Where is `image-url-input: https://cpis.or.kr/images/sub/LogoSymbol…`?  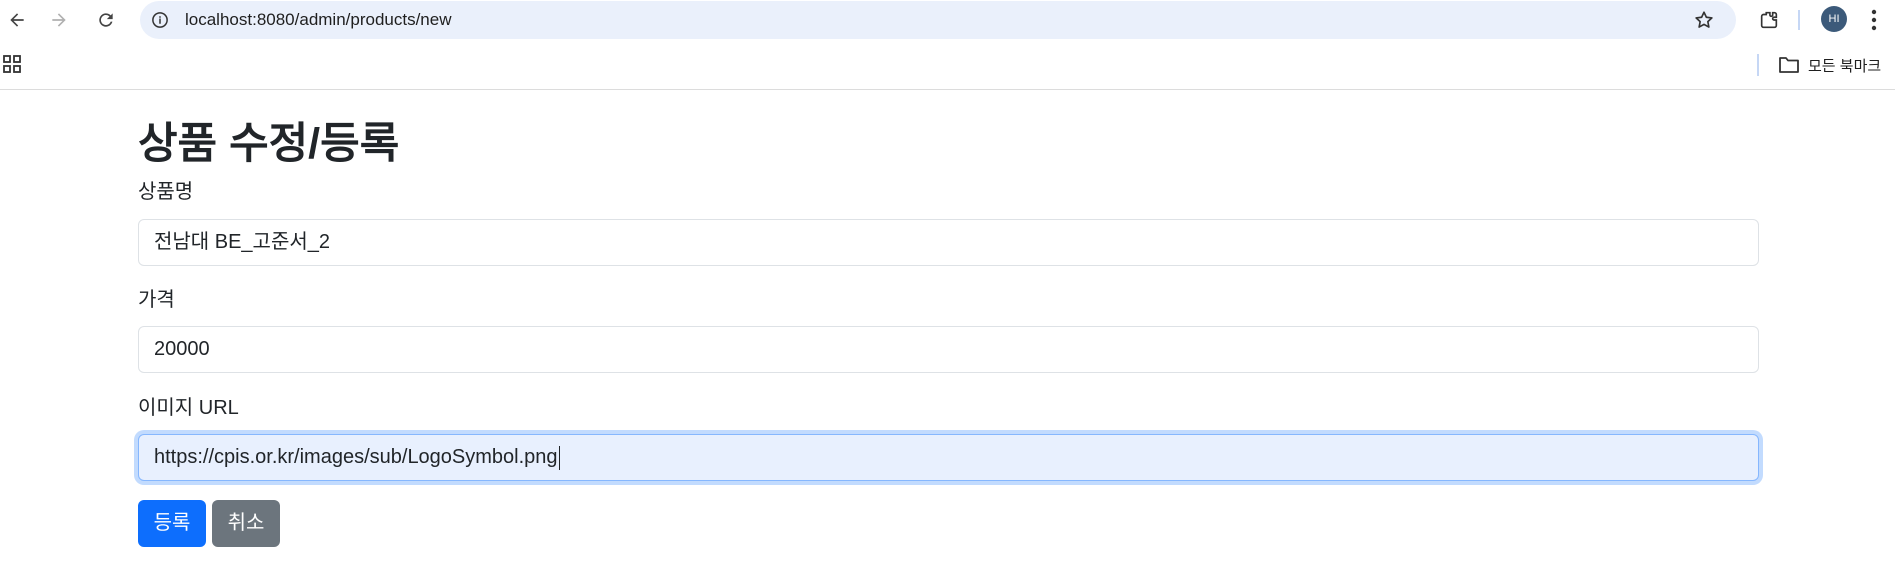 image-url-input: https://cpis.or.kr/images/sub/LogoSymbol… is located at coordinates (948, 457).